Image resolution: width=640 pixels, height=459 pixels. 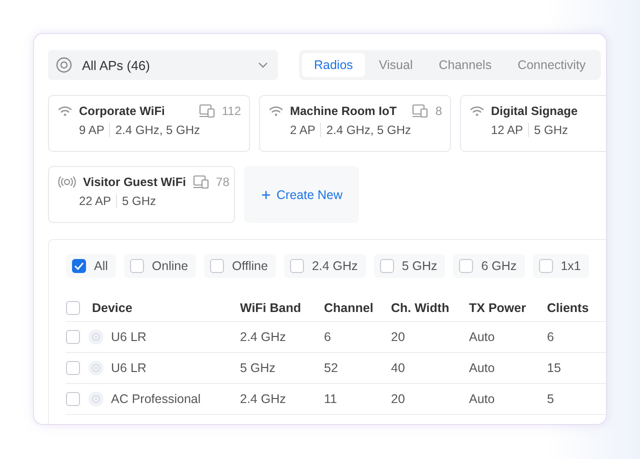 What do you see at coordinates (163, 65) in the screenshot?
I see `ap-dropdown: All APs (46)` at bounding box center [163, 65].